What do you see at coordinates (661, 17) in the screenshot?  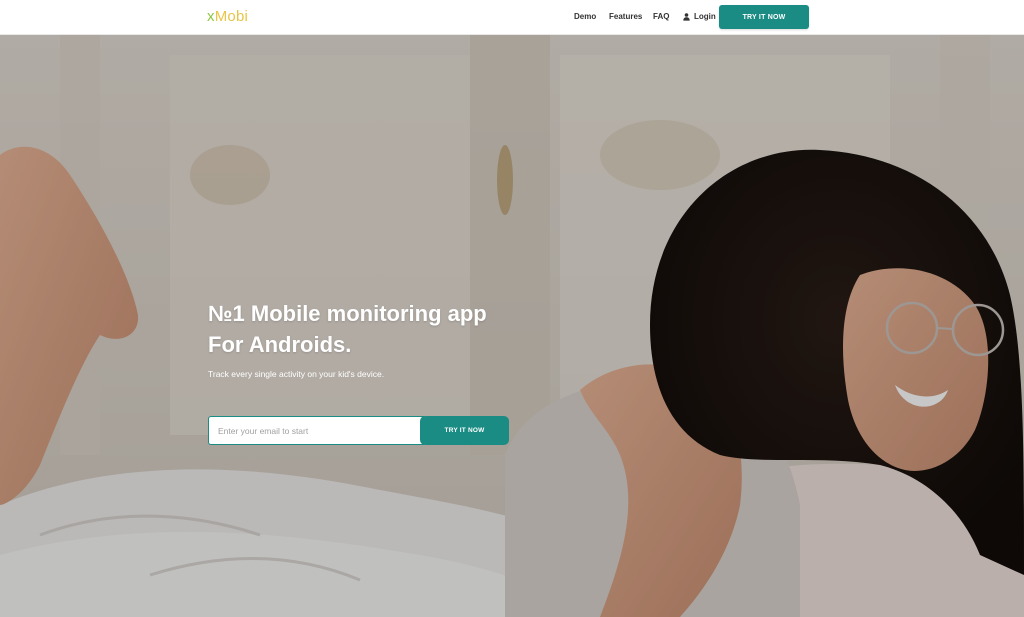 I see `nav-faq-link: FAQ` at bounding box center [661, 17].